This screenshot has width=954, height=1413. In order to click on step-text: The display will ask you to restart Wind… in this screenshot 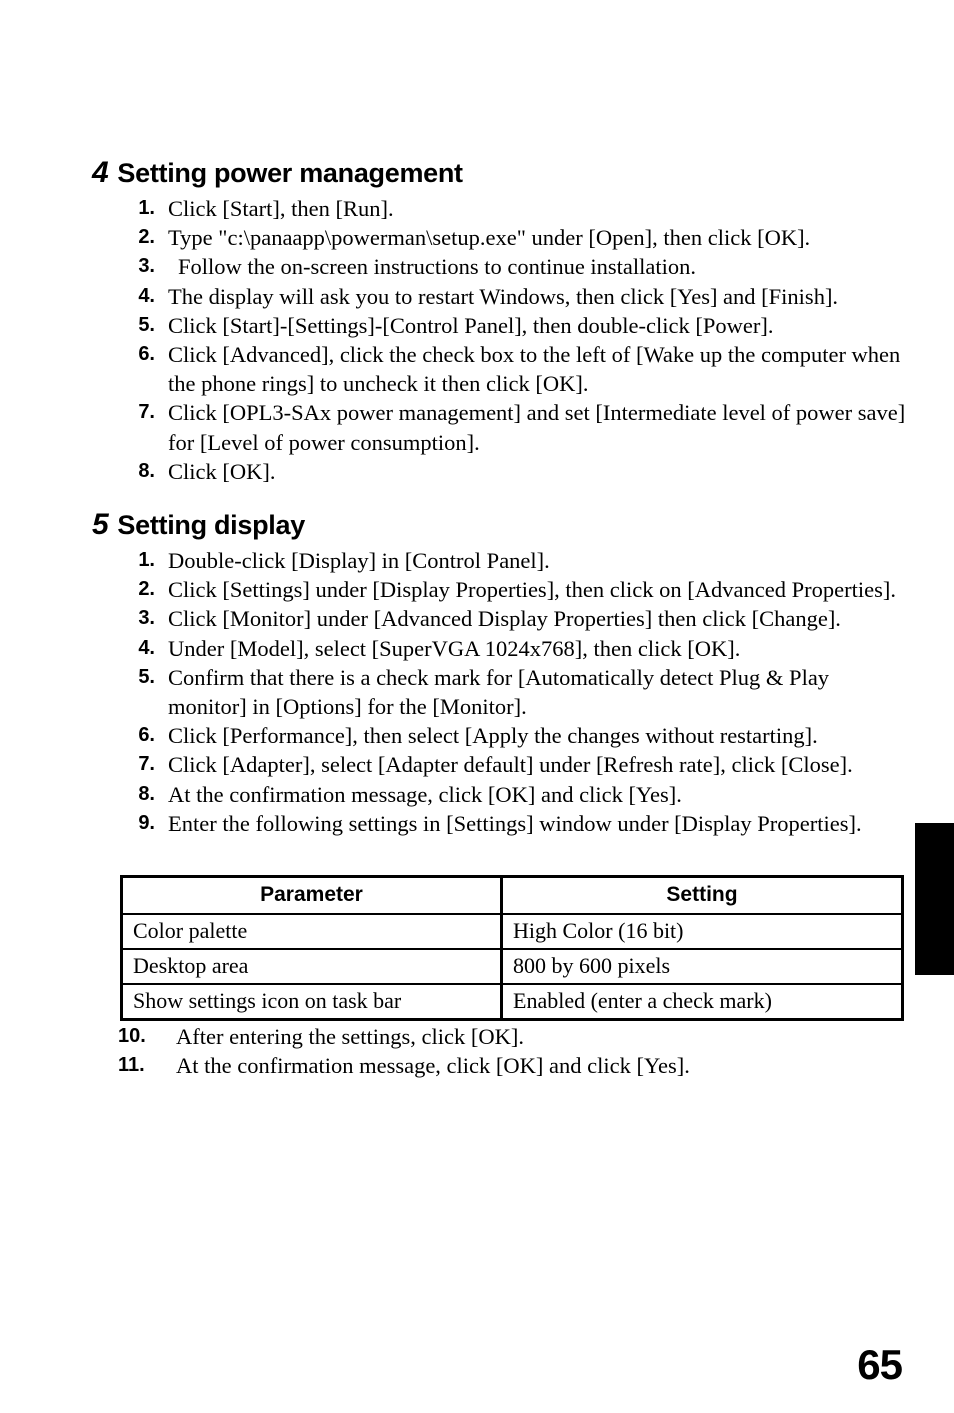, I will do `click(503, 296)`.